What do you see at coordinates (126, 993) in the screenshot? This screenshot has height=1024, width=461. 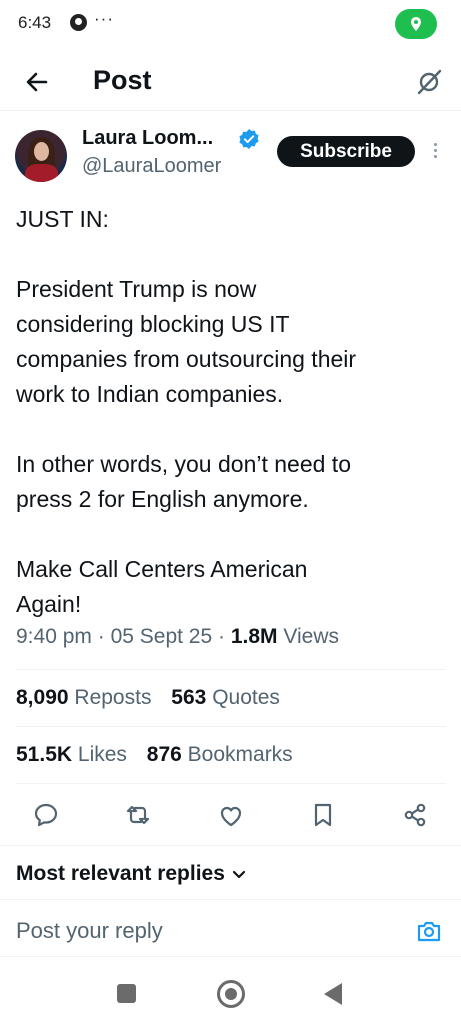 I see `recents-button` at bounding box center [126, 993].